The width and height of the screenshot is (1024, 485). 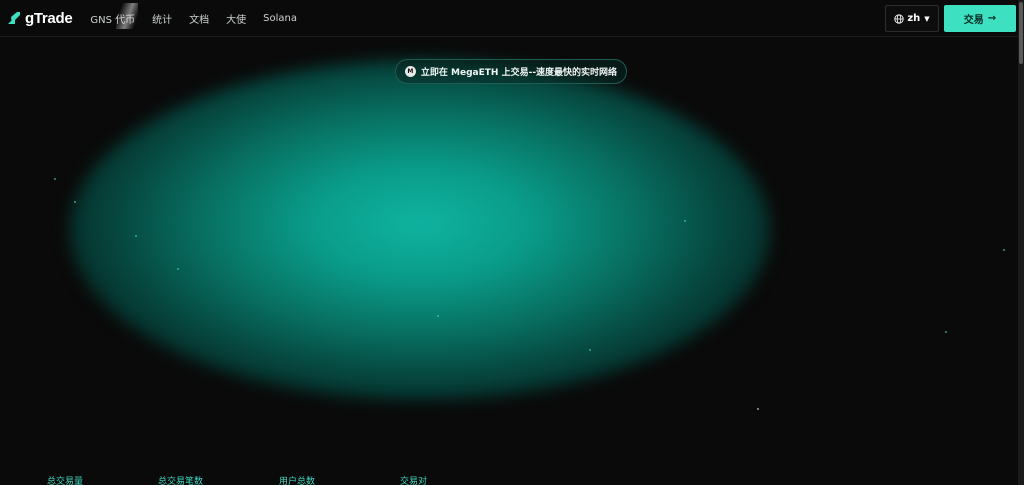 I want to click on top-navbar: gTrade GNS 代币 统计 文档 大使 Solana zh ▼ 交易 →, so click(x=509, y=18).